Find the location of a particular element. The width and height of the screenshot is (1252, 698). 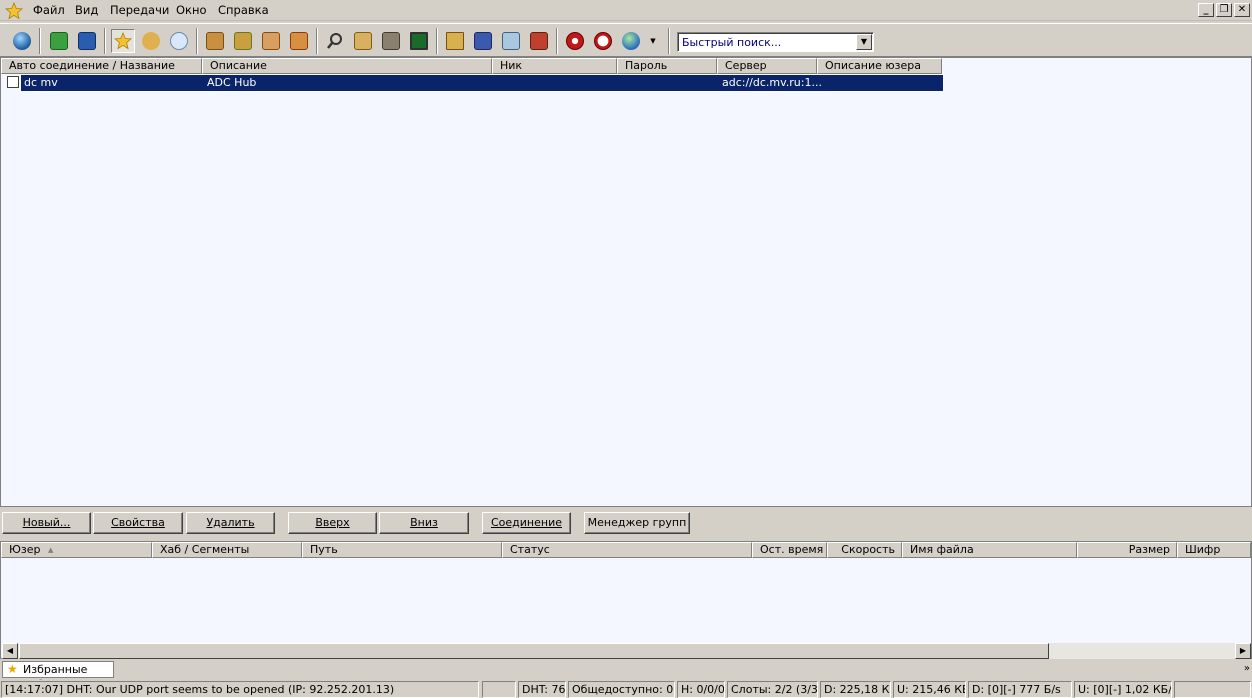

column-header-time-left: Ост. время is located at coordinates (789, 550).